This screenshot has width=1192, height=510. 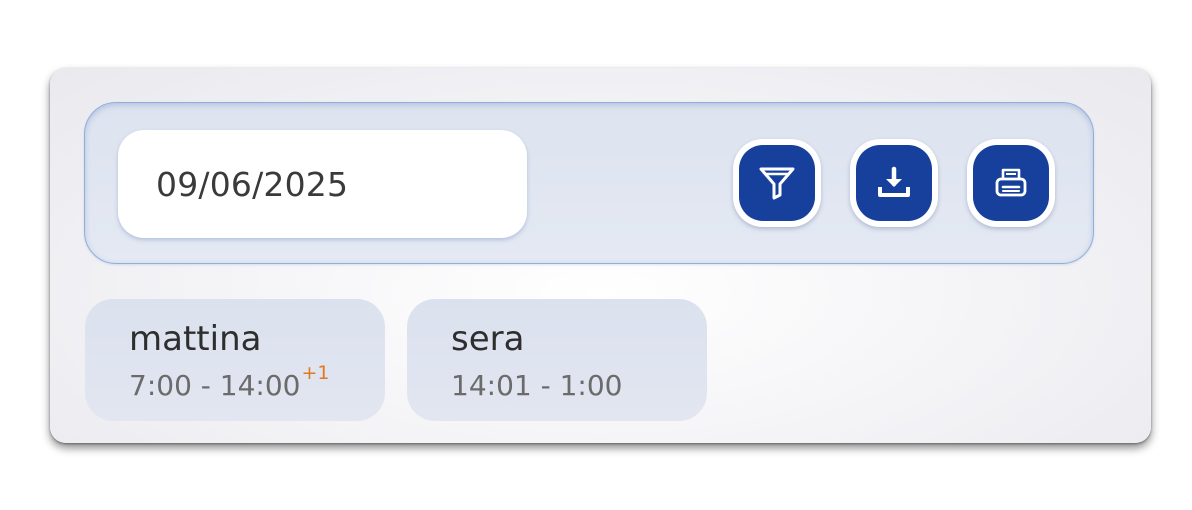 I want to click on shift-name: mattina, so click(x=195, y=339).